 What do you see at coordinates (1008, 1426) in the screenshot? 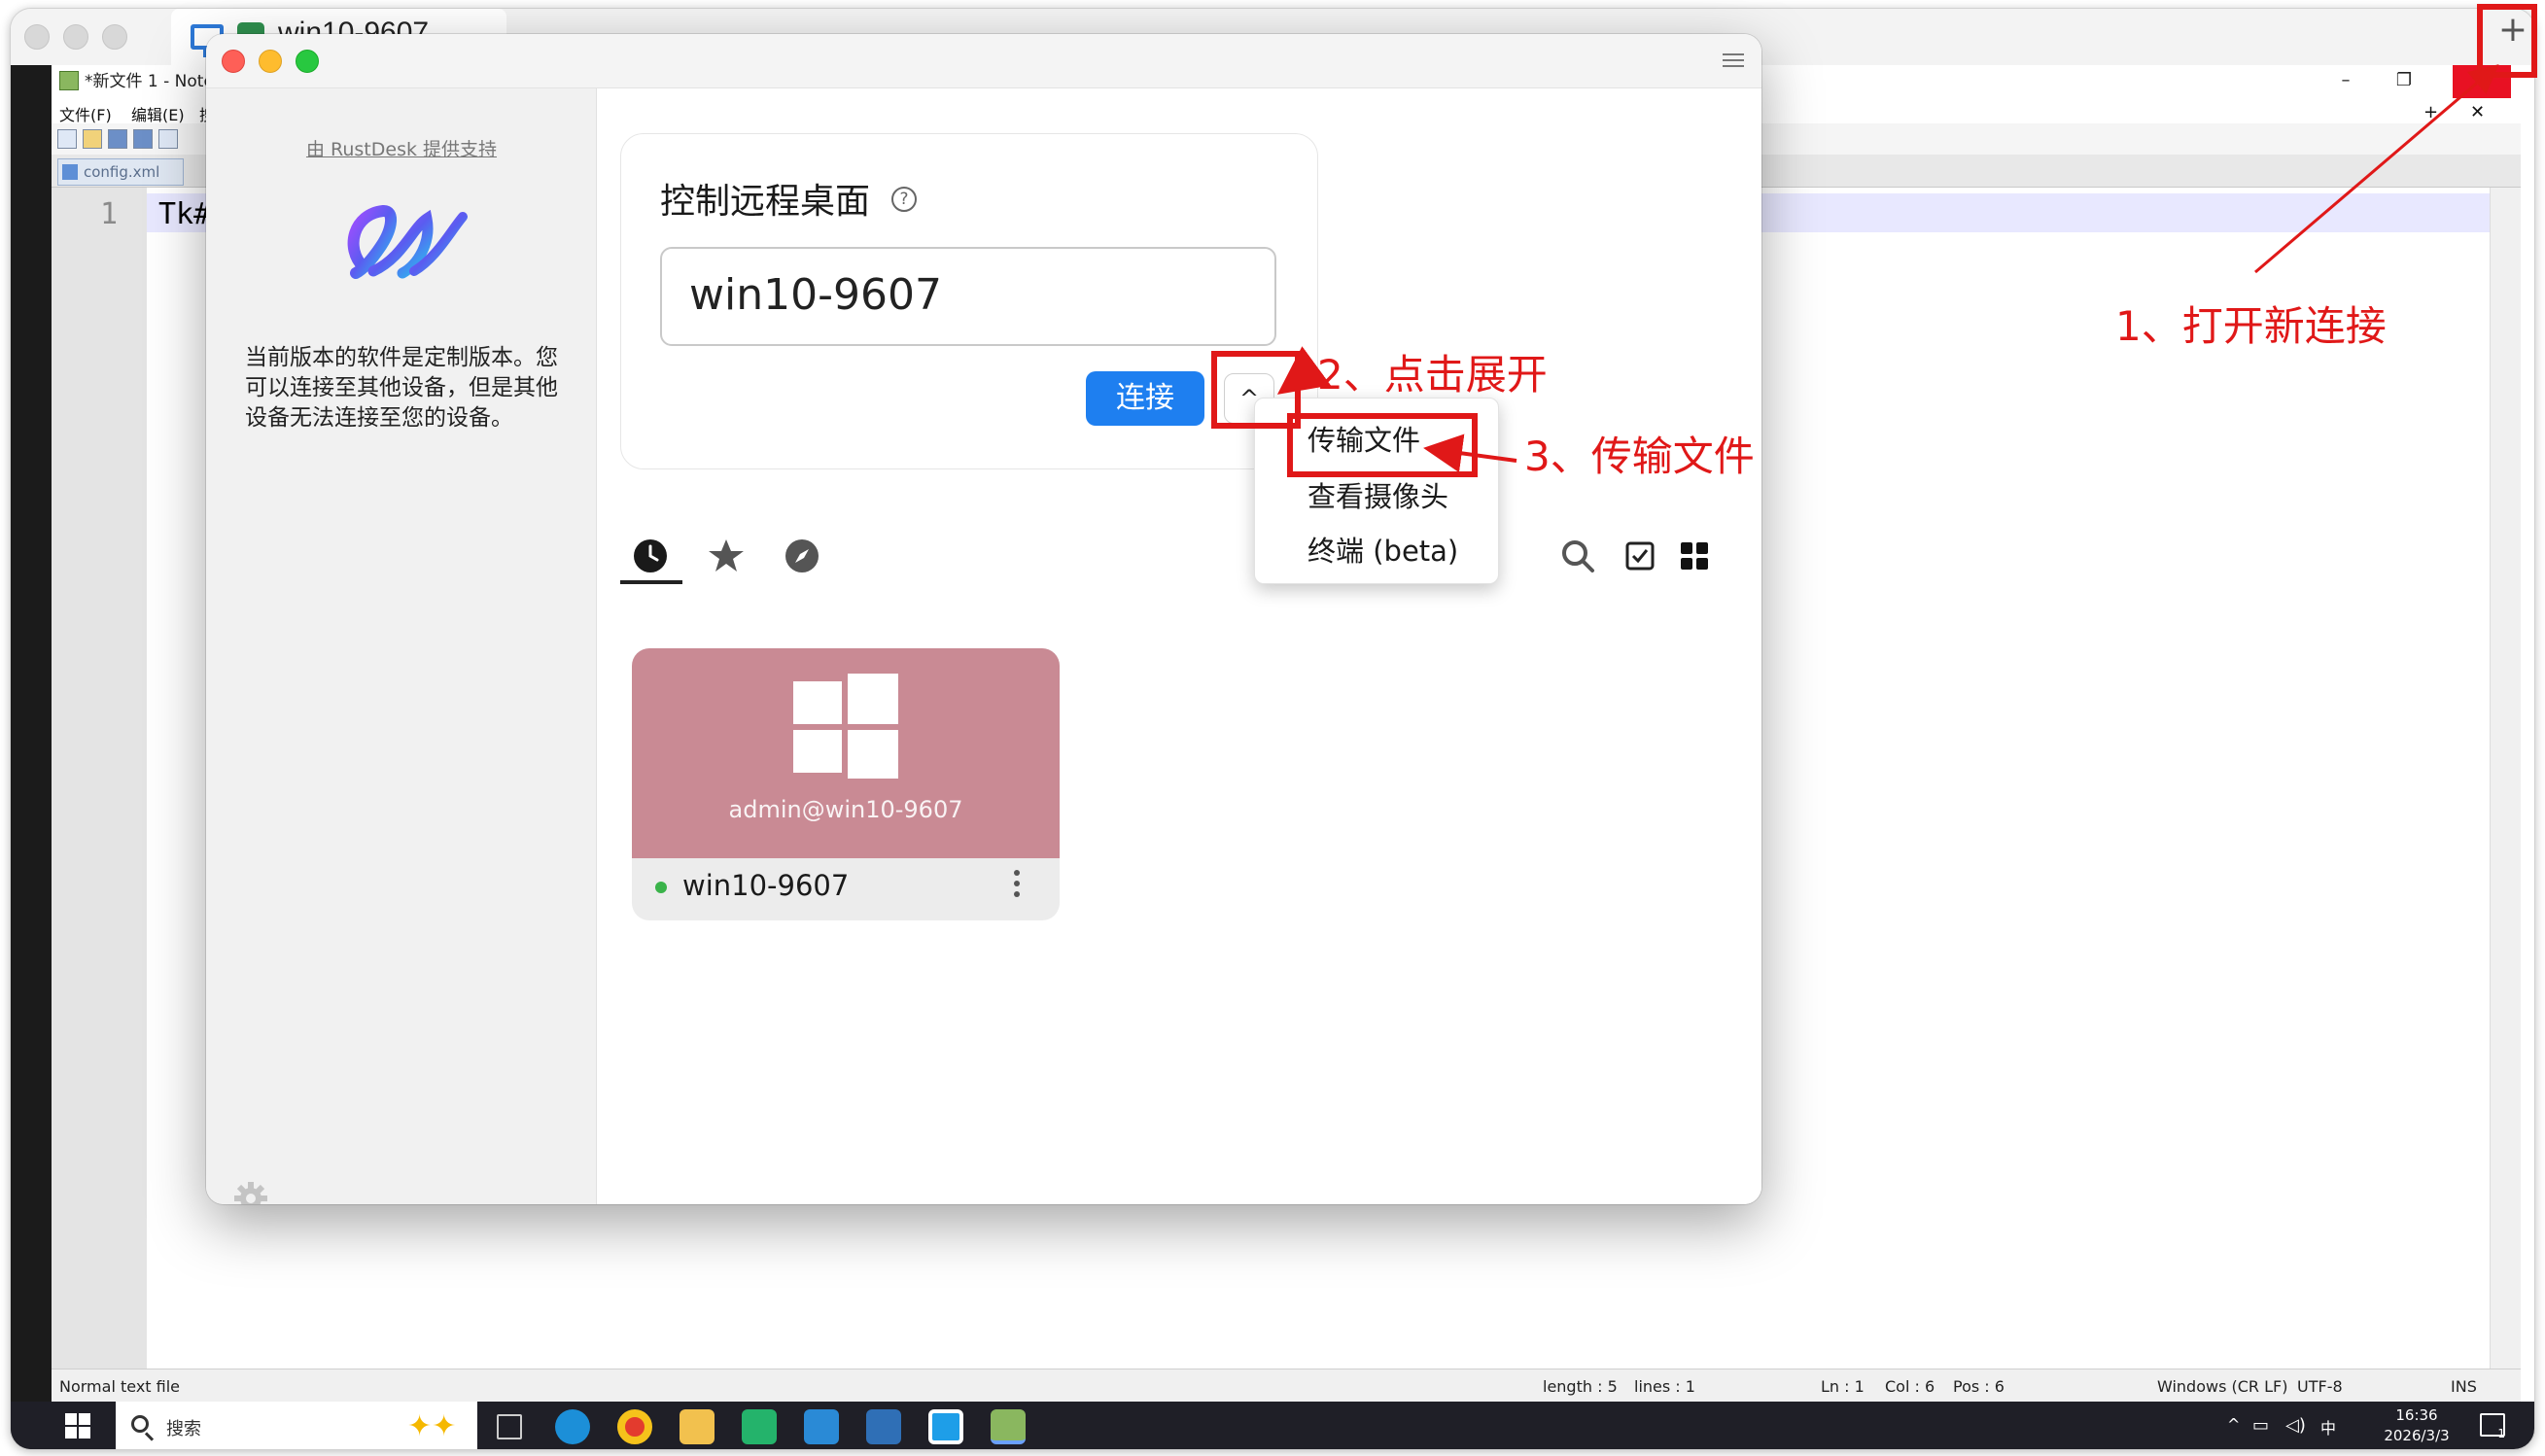
I see `notepad-taskbar-icon` at bounding box center [1008, 1426].